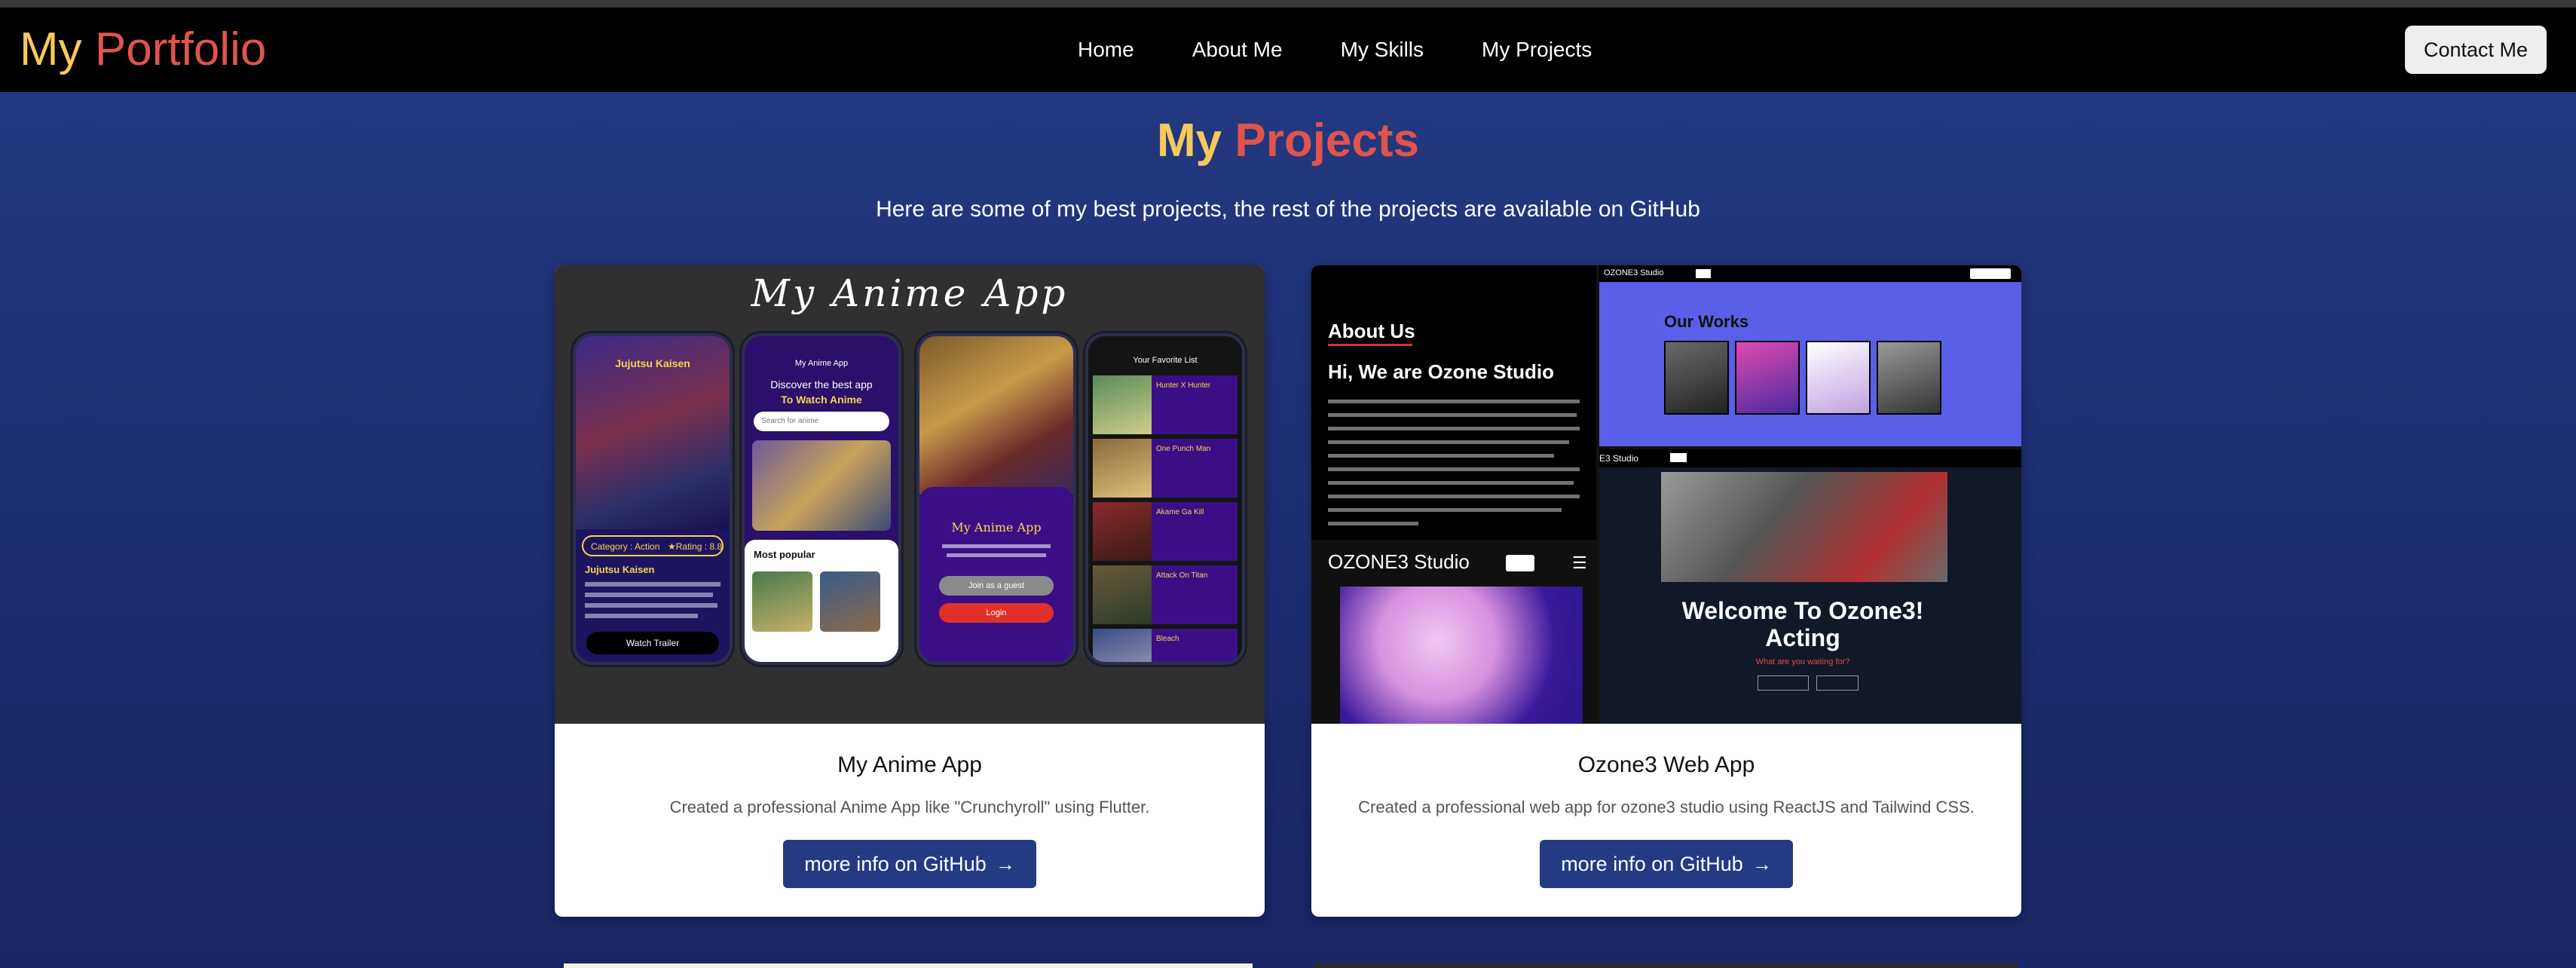  Describe the element at coordinates (2476, 50) in the screenshot. I see `contact-me-button: Contact Me` at that location.